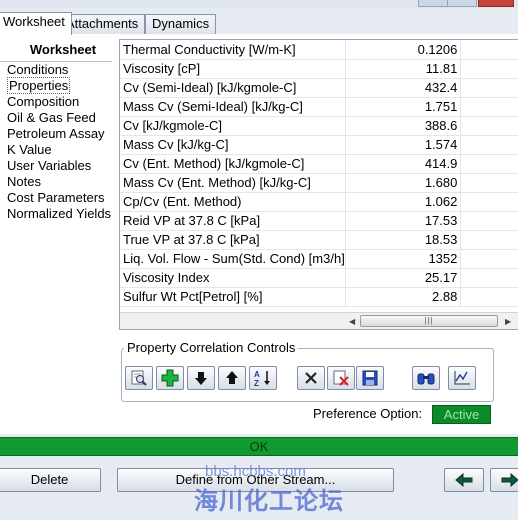 This screenshot has width=518, height=520. I want to click on arrow-up-icon, so click(232, 377).